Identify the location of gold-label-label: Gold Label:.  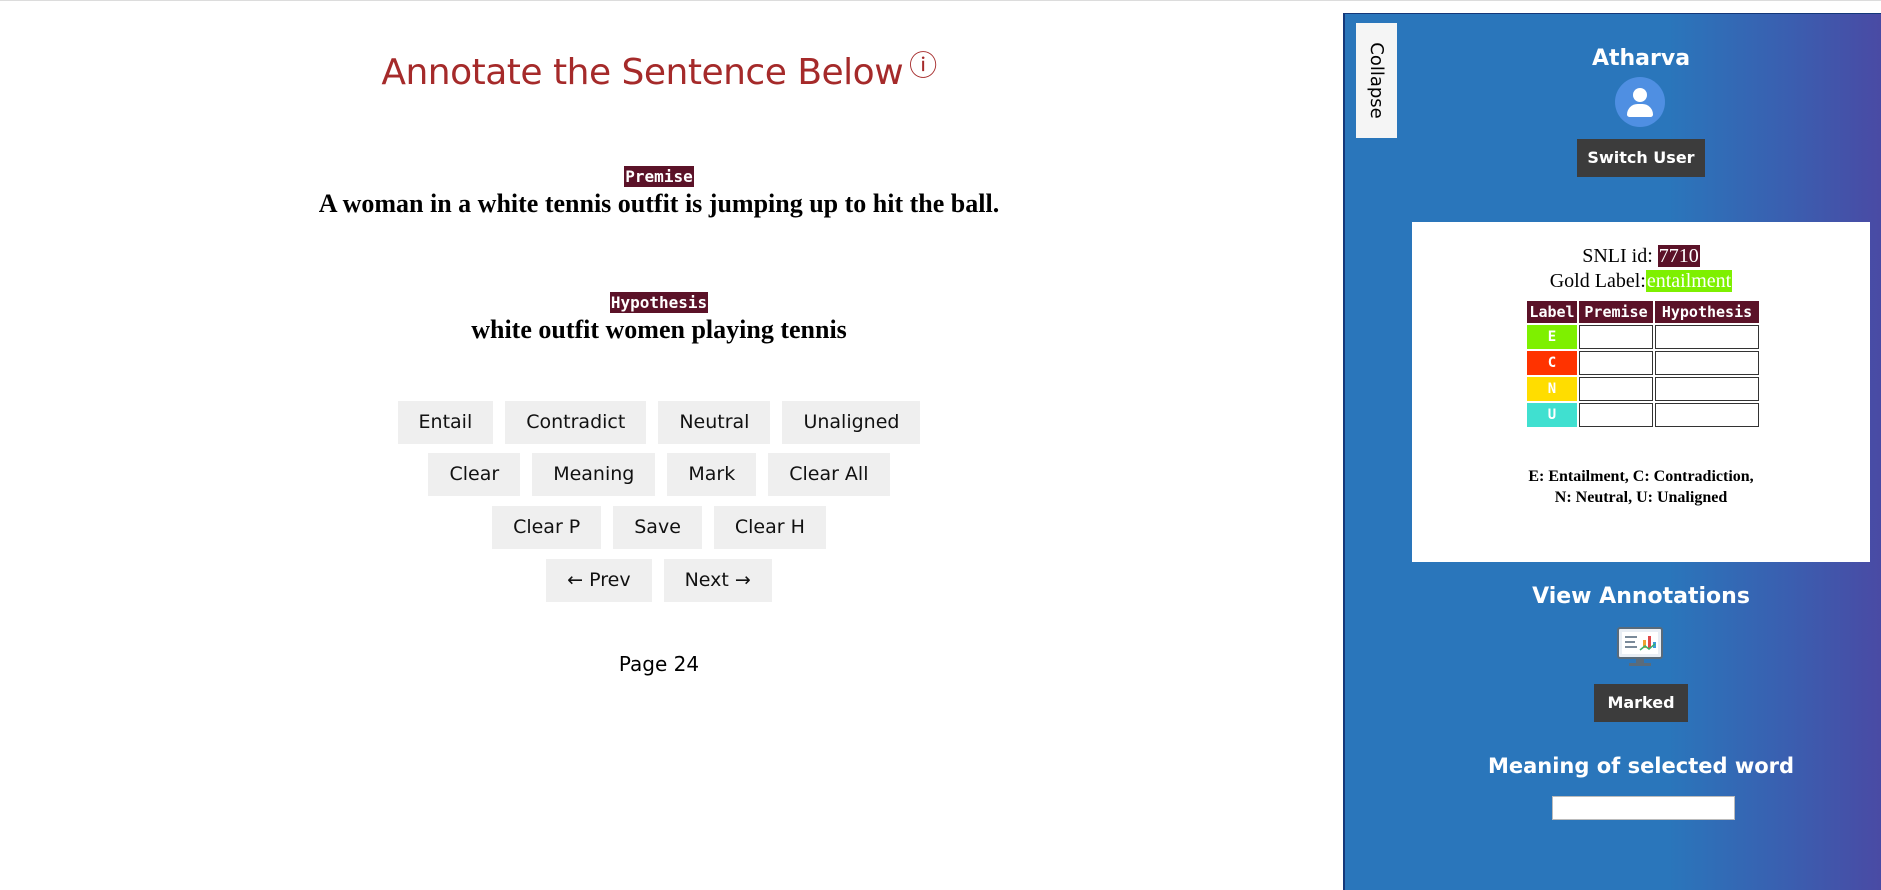
(1597, 281).